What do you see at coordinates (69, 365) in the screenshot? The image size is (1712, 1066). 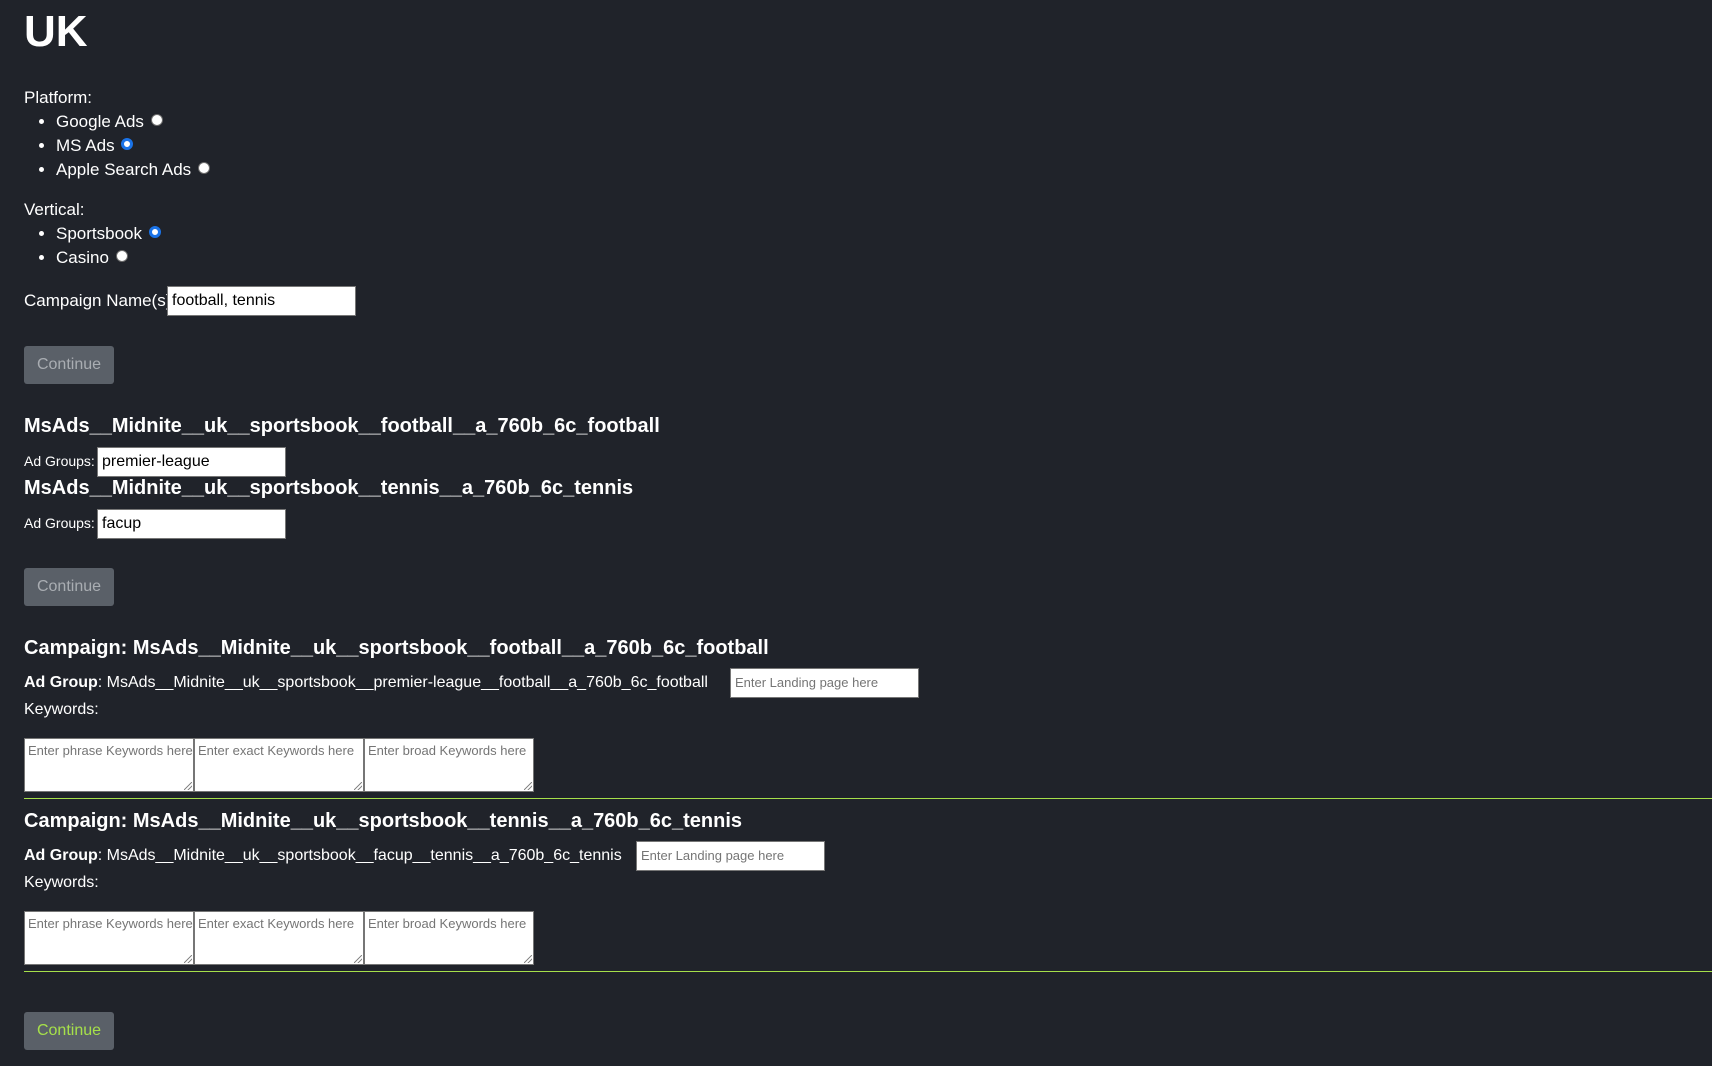 I see `continue-button-1: Continue` at bounding box center [69, 365].